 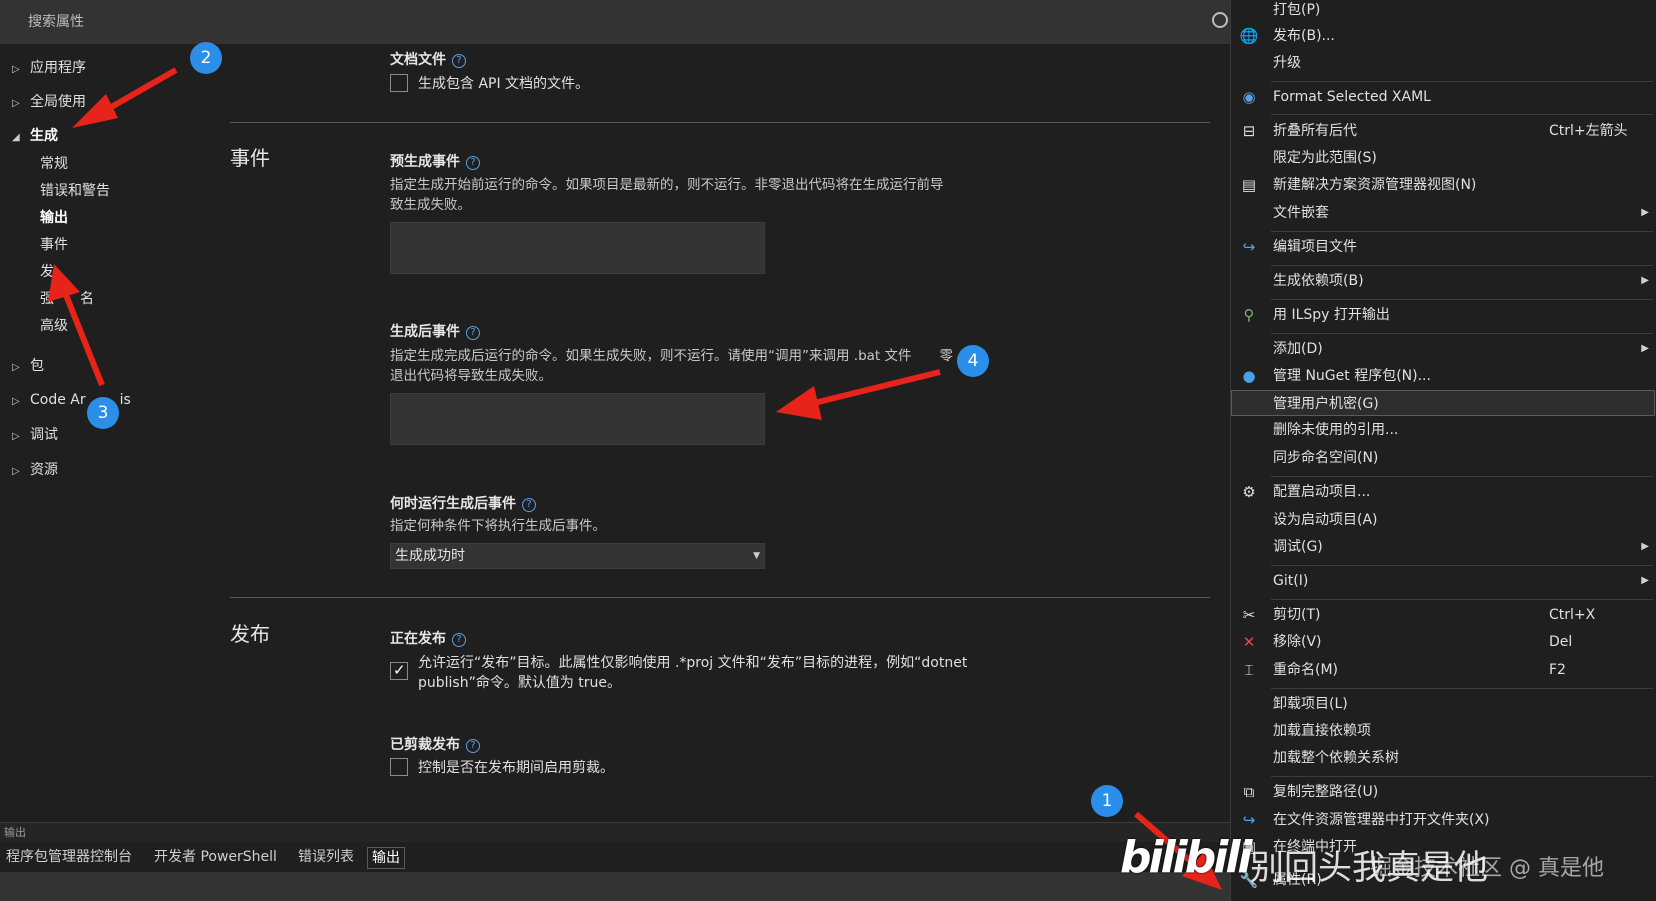 I want to click on nav-sub-strong-naming: 强名, so click(x=67, y=299).